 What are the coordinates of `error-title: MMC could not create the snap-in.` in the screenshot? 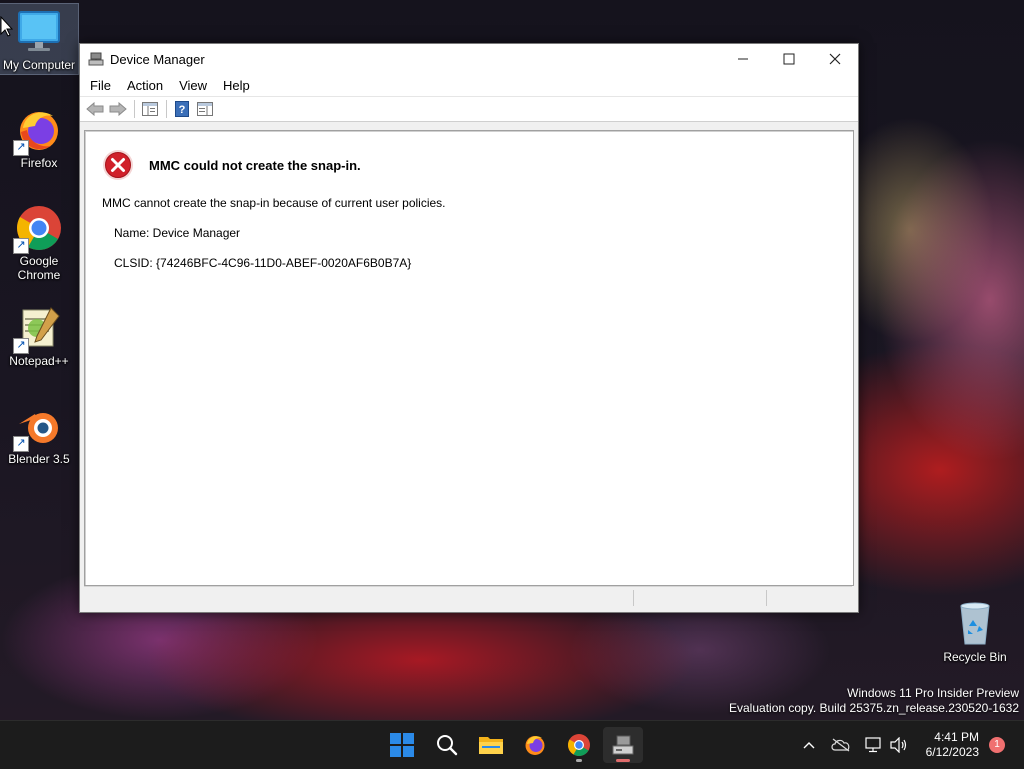 It's located at (255, 165).